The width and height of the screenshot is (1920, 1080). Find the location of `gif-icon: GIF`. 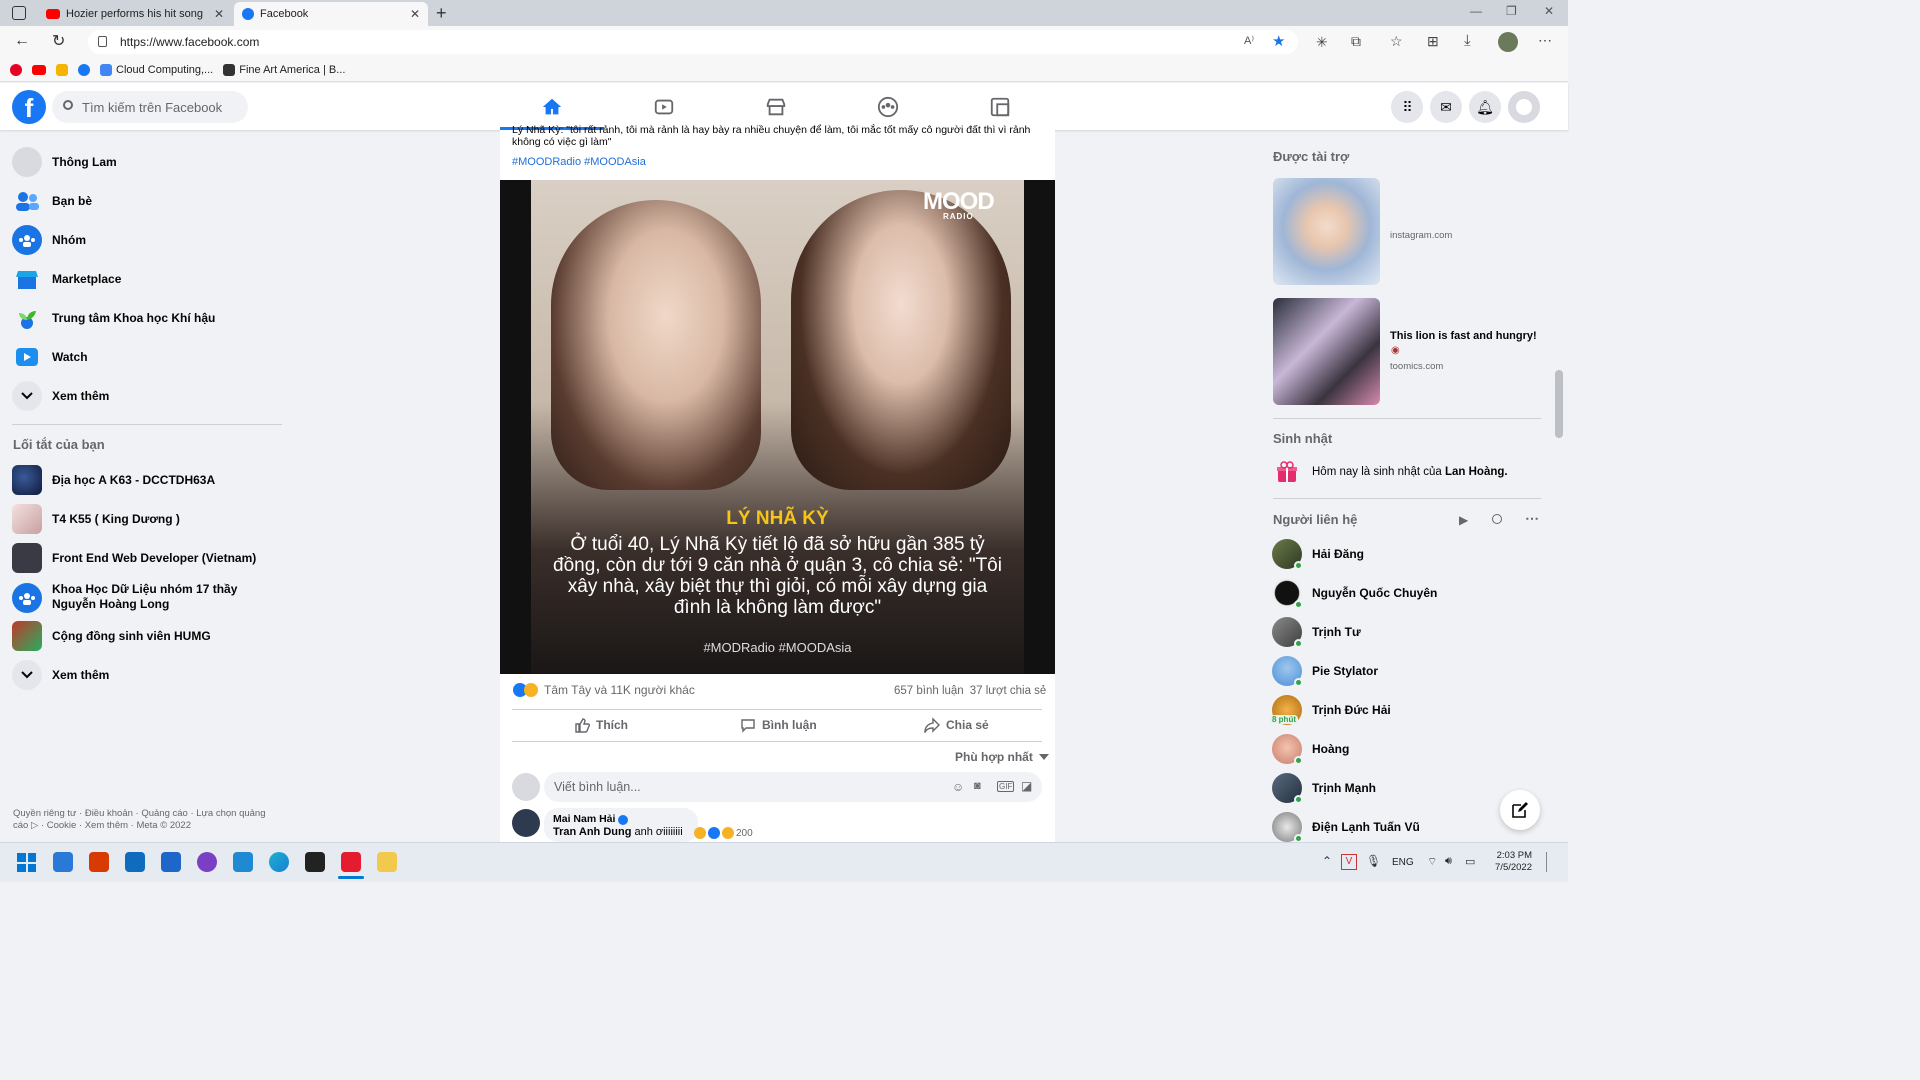

gif-icon: GIF is located at coordinates (1006, 786).